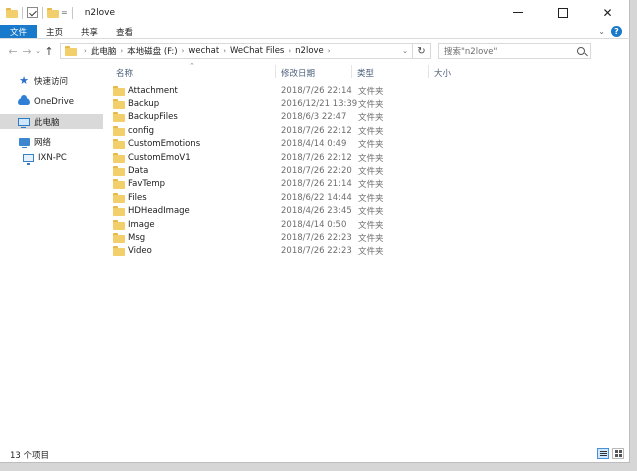  I want to click on file-name: Attachment, so click(153, 90).